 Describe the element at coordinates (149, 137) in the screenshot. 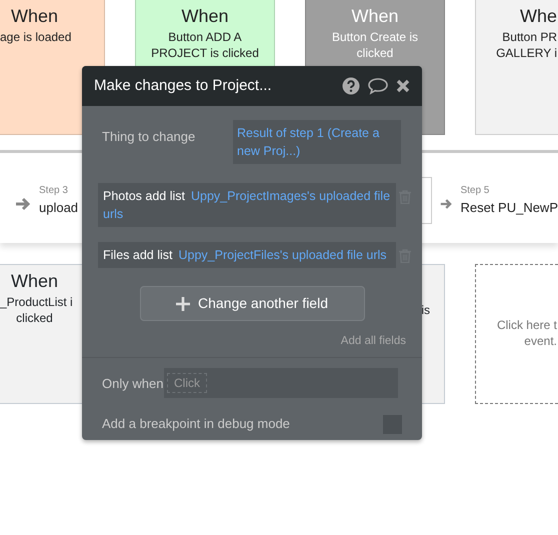

I see `field-label: Thing to change` at that location.